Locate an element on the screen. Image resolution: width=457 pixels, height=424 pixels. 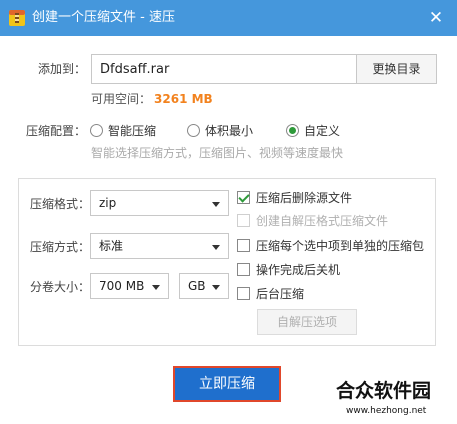
available-space-label: 可用空间： is located at coordinates (121, 99).